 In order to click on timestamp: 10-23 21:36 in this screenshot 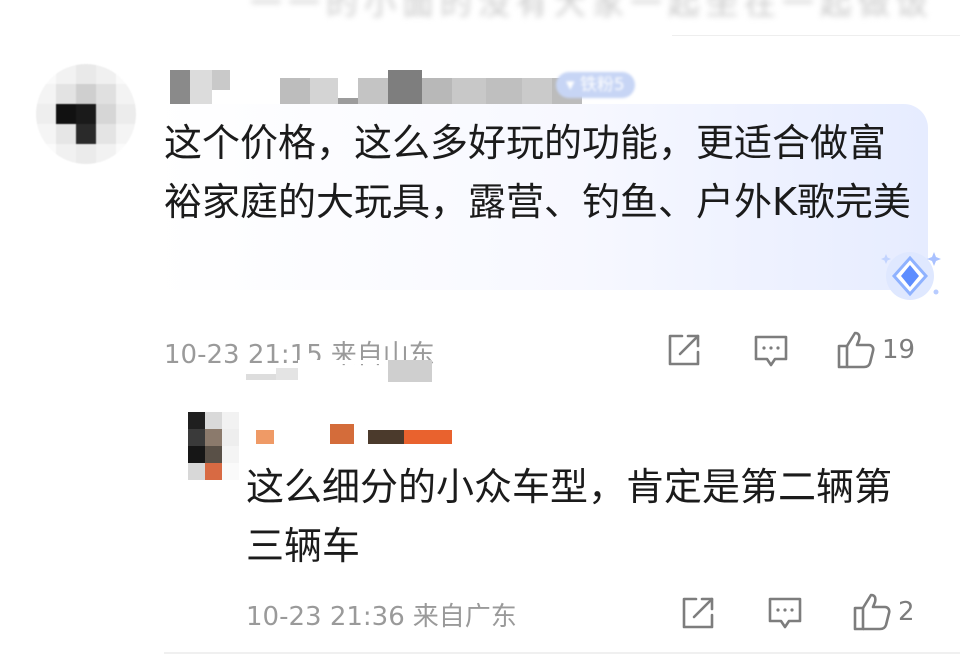, I will do `click(325, 617)`.